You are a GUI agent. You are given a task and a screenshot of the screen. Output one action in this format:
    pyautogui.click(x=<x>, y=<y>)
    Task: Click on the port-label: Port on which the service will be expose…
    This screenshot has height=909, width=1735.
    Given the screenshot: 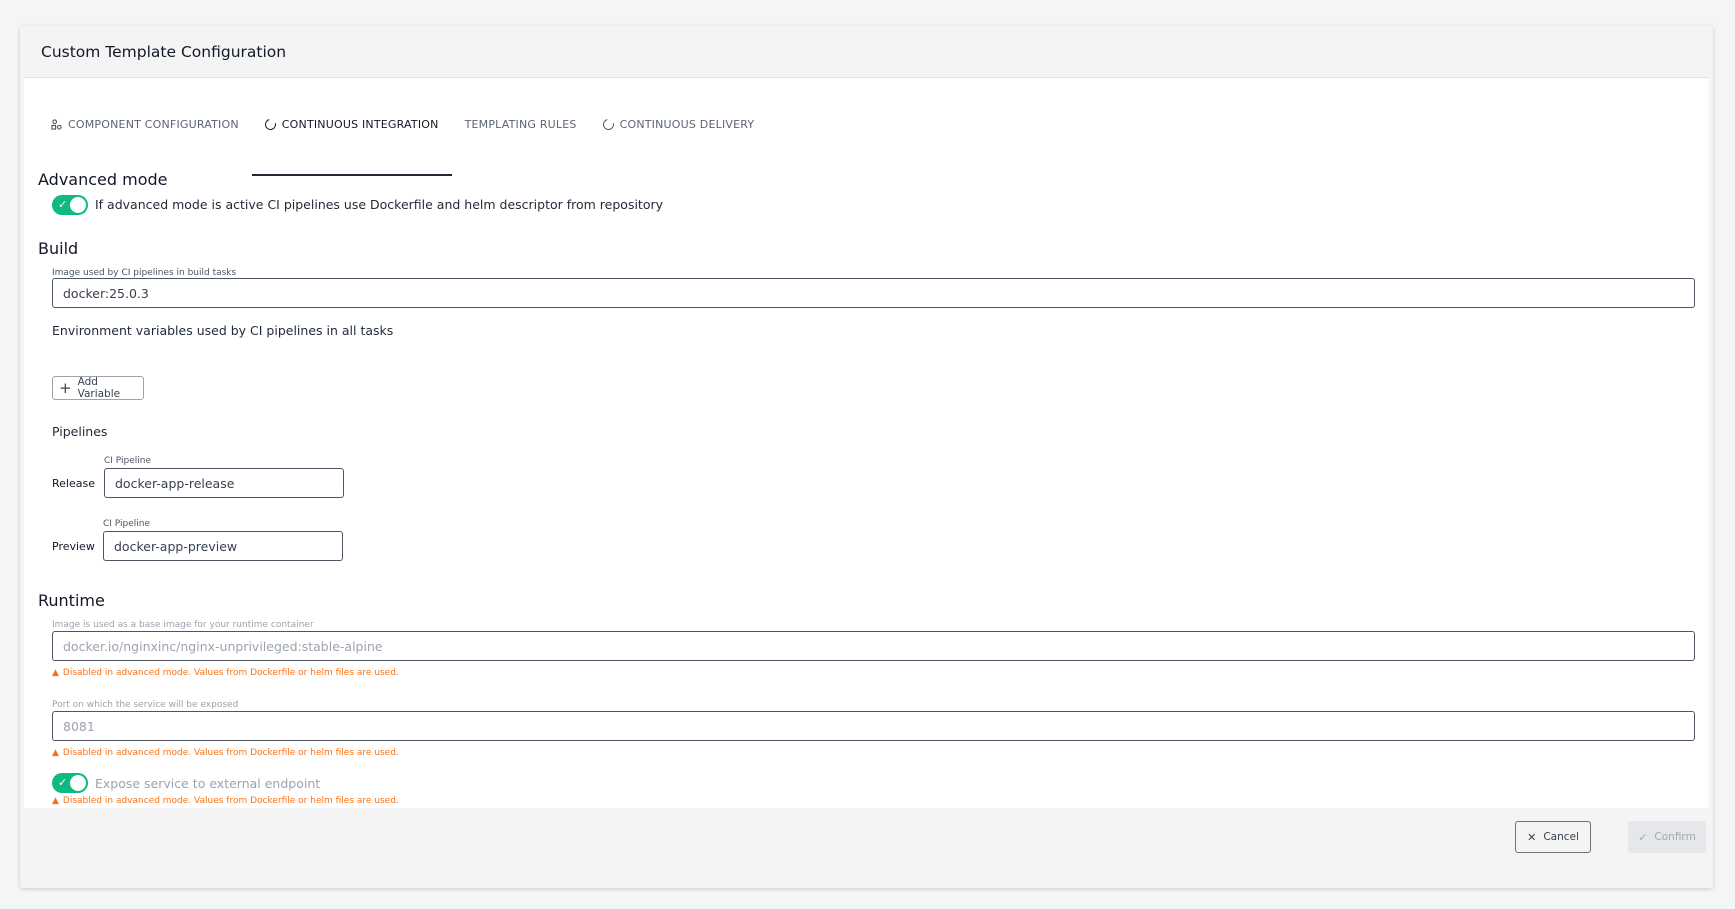 What is the action you would take?
    pyautogui.click(x=145, y=705)
    